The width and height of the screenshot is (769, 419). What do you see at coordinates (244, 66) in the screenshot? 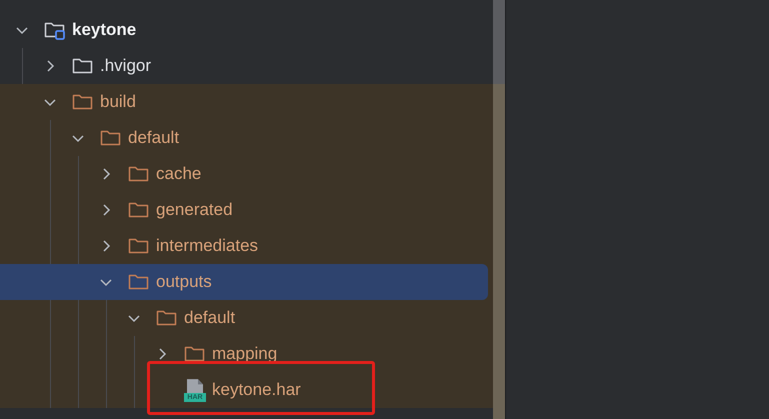
I see `tree-row: .hvigor` at bounding box center [244, 66].